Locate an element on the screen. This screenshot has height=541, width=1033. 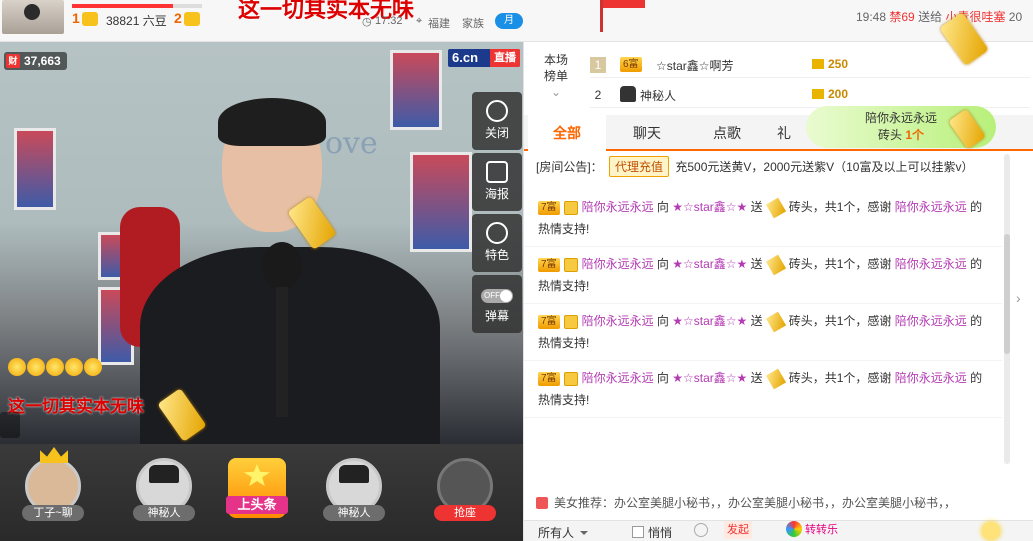
recommend-bar: 美女推荐：办公室美腿小秘书，，办公室美腿小秘书，，办公室美腿小秘书，， is located at coordinates (746, 502).